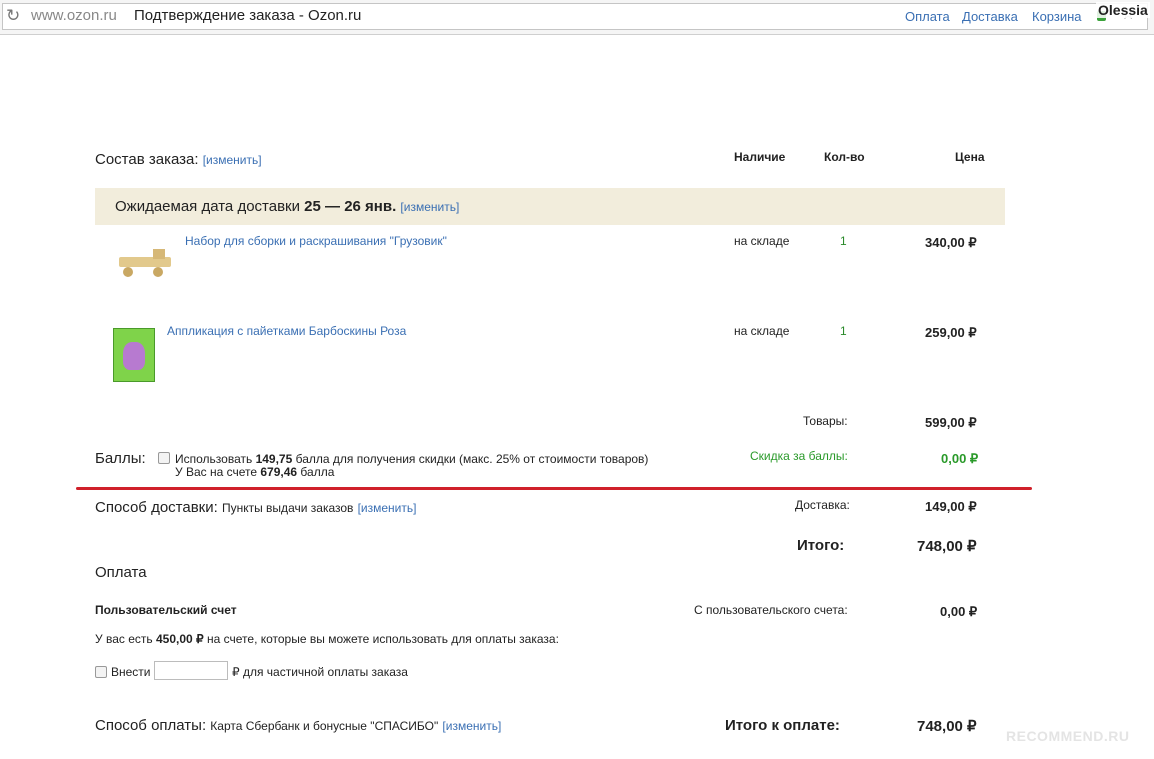  Describe the element at coordinates (147, 159) in the screenshot. I see `order-label: Состав заказа:` at that location.